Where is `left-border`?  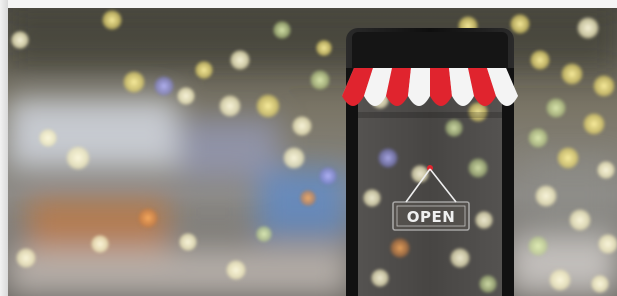
left-border is located at coordinates (4, 148).